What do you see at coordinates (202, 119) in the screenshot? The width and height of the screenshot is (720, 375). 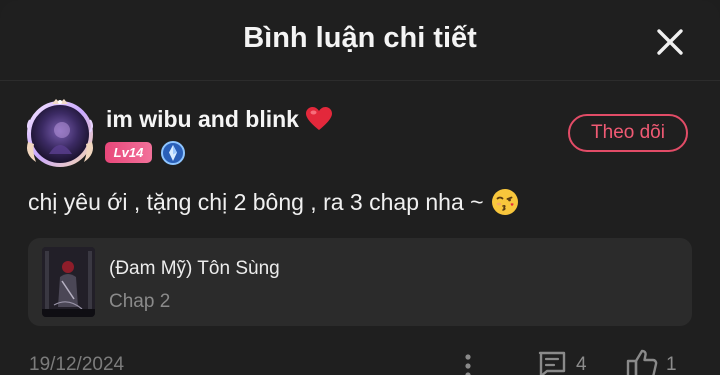 I see `author-name: im wibu and blink` at bounding box center [202, 119].